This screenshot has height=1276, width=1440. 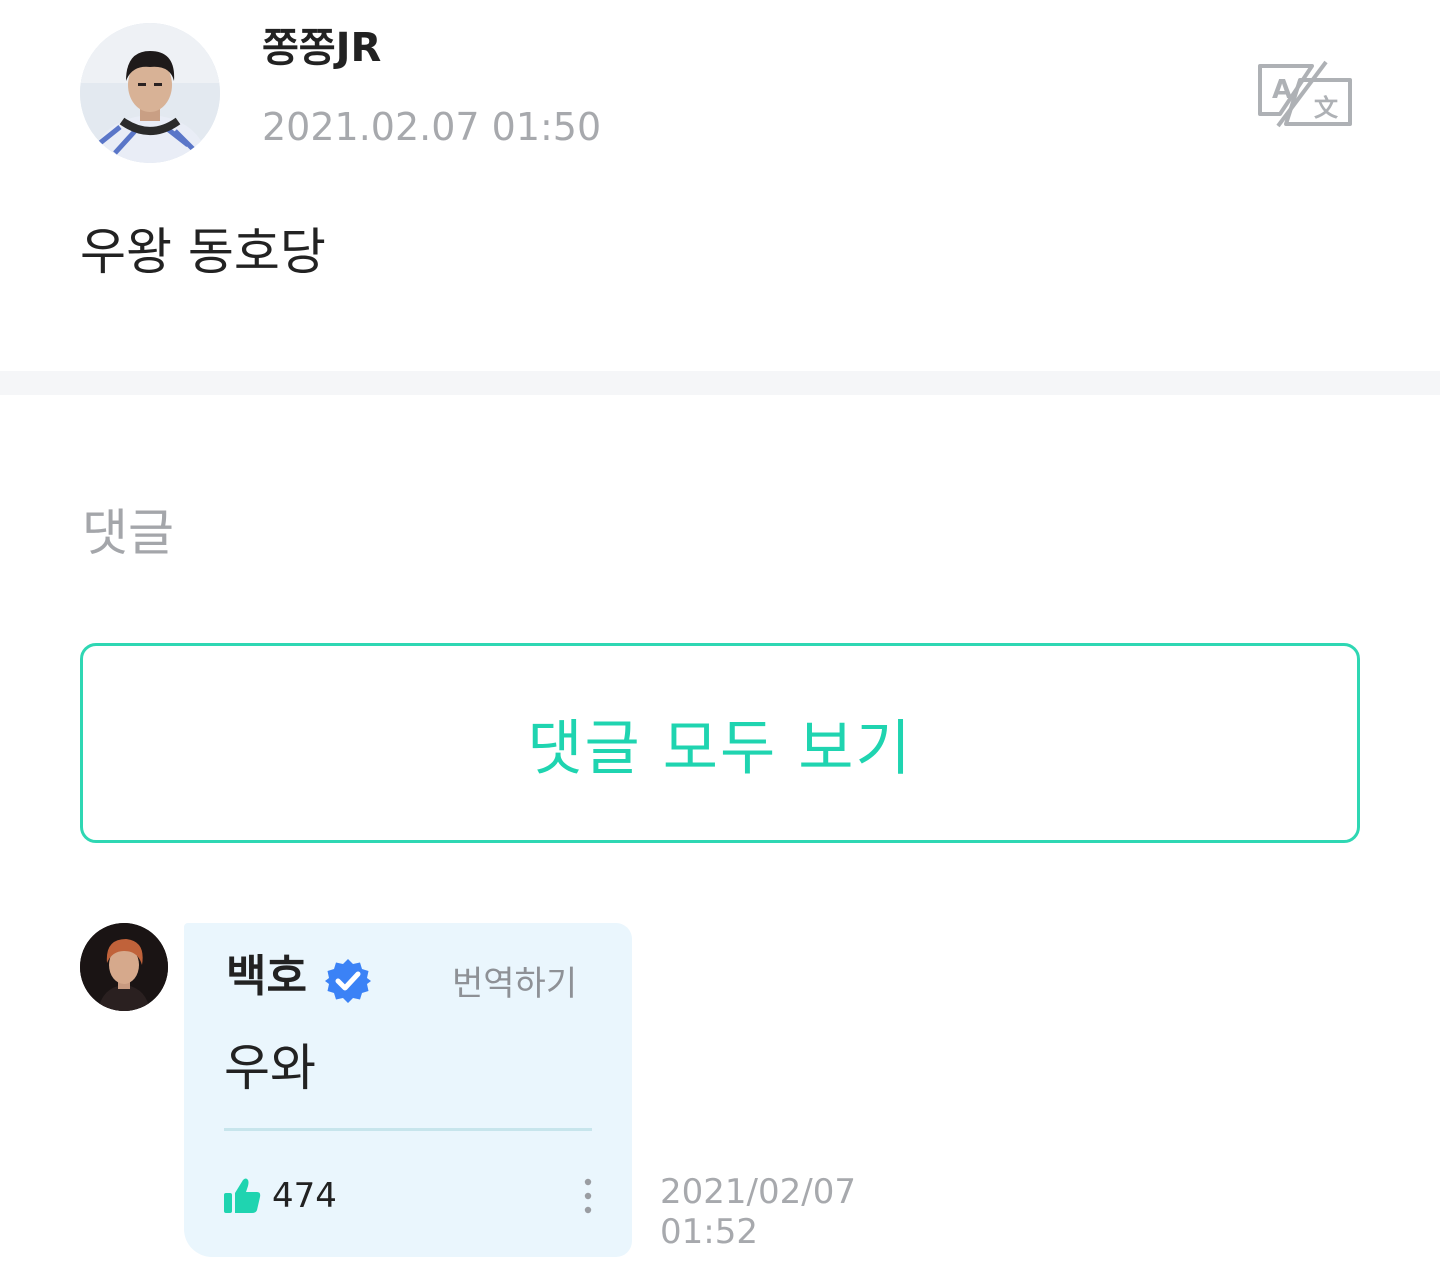 I want to click on translate-comment-link: 번역하기, so click(x=514, y=984).